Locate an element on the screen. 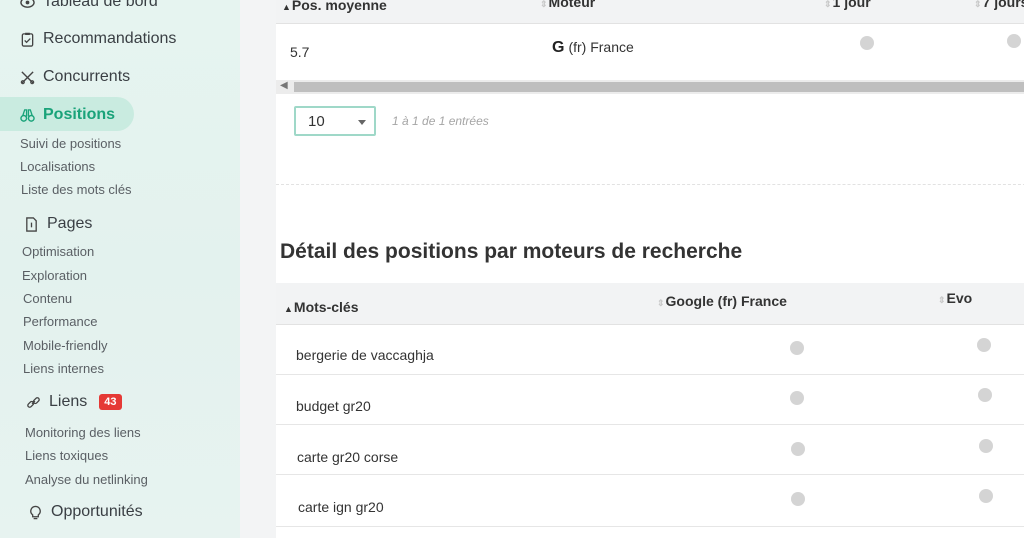 The image size is (1024, 538). sidebar-item-label: Pages is located at coordinates (70, 223).